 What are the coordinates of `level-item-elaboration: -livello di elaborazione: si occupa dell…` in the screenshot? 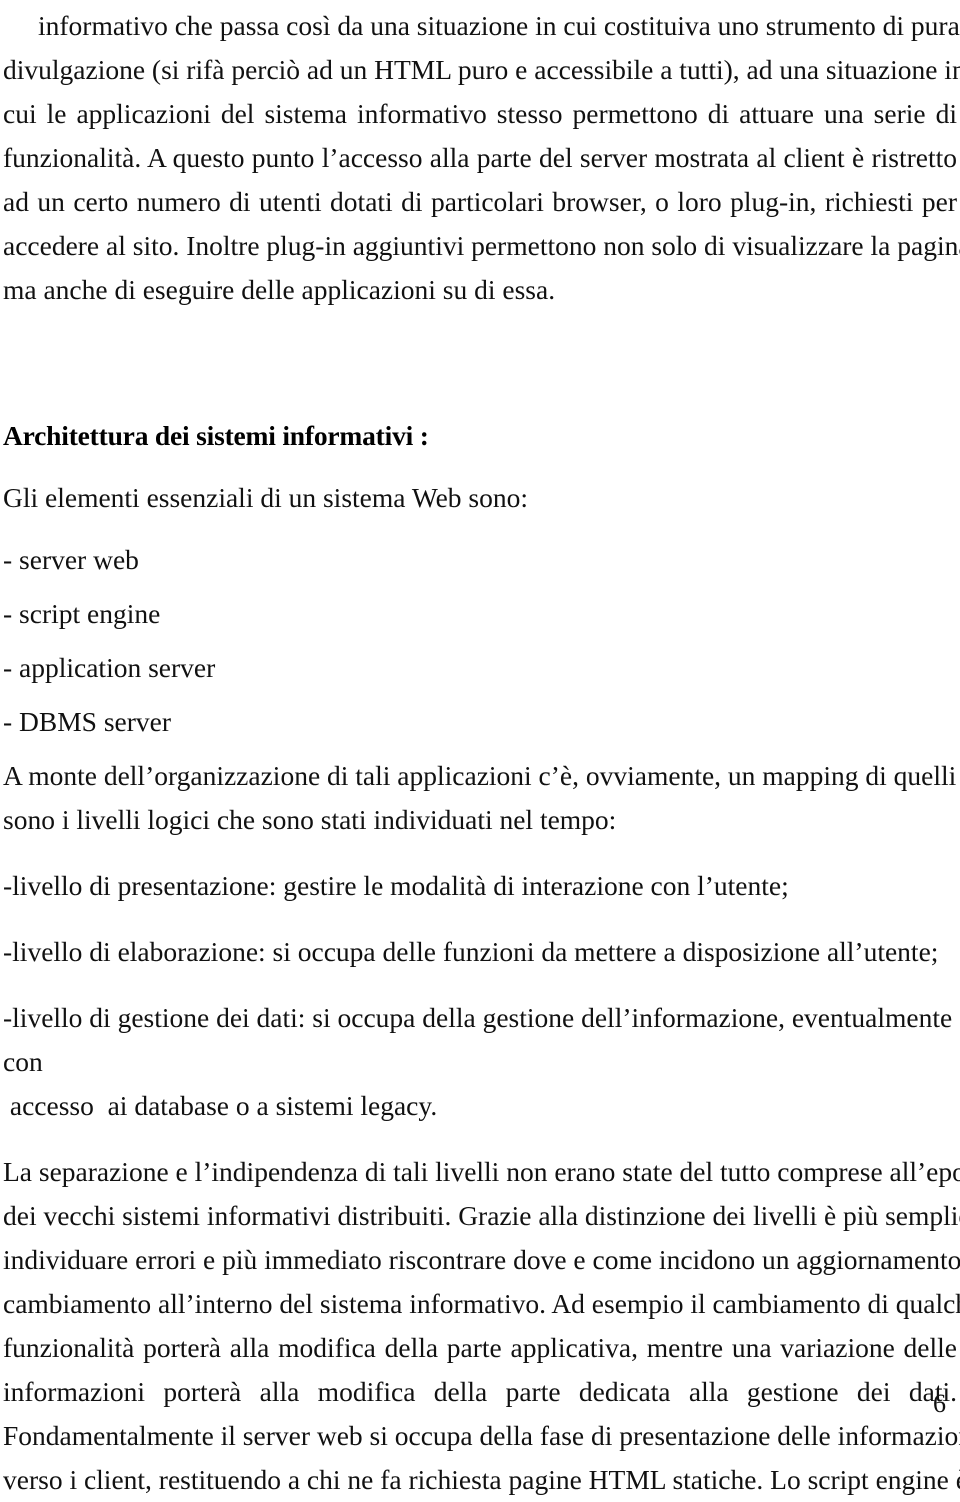 It's located at (471, 951).